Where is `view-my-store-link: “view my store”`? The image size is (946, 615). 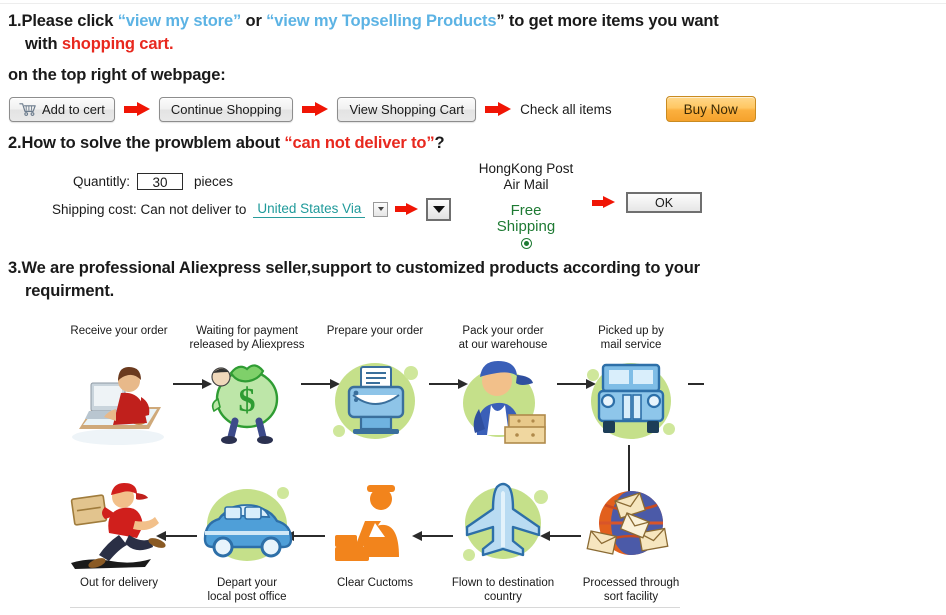
view-my-store-link: “view my store” is located at coordinates (180, 21).